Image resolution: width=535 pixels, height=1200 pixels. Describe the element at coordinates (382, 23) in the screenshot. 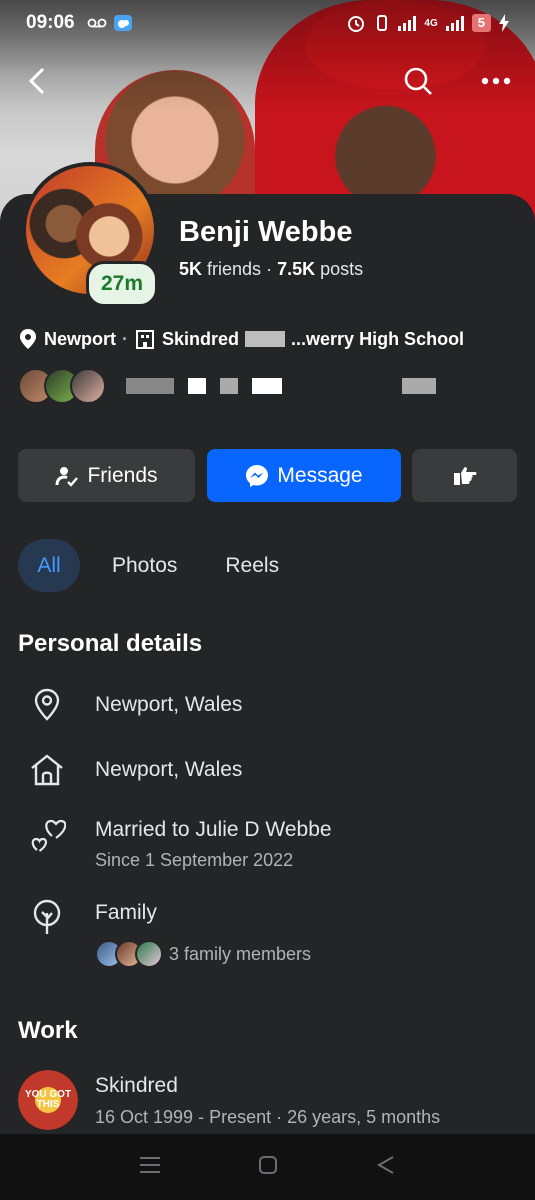

I see `vibrate-icon` at that location.